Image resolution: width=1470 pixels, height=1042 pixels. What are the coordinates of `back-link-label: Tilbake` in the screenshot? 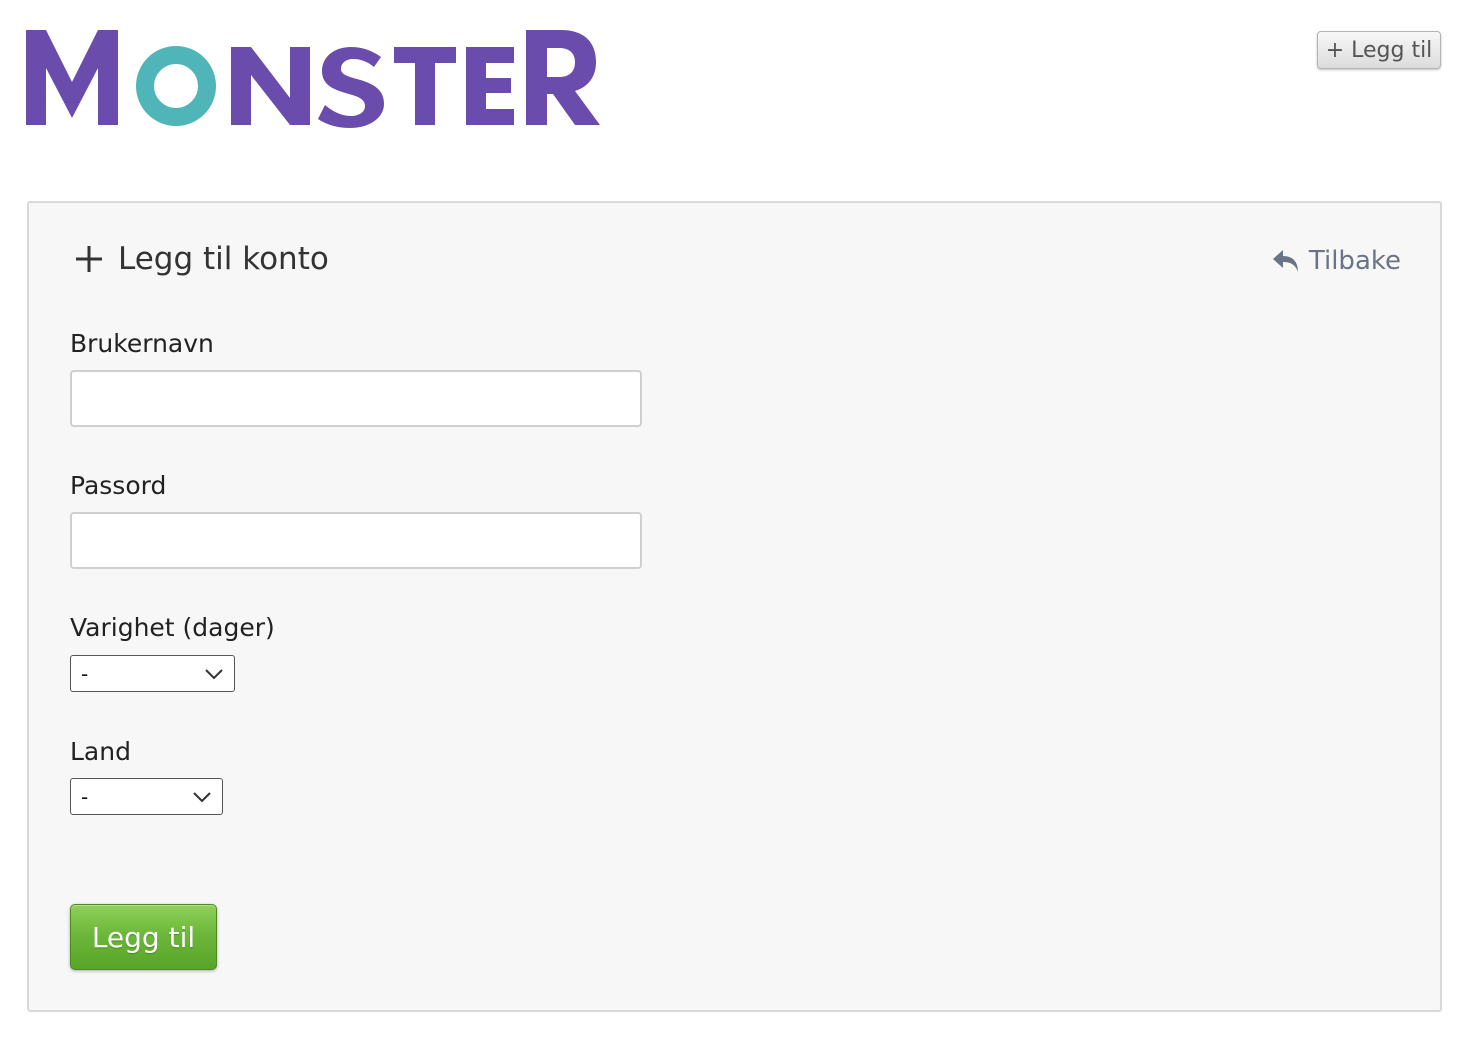 It's located at (1354, 261).